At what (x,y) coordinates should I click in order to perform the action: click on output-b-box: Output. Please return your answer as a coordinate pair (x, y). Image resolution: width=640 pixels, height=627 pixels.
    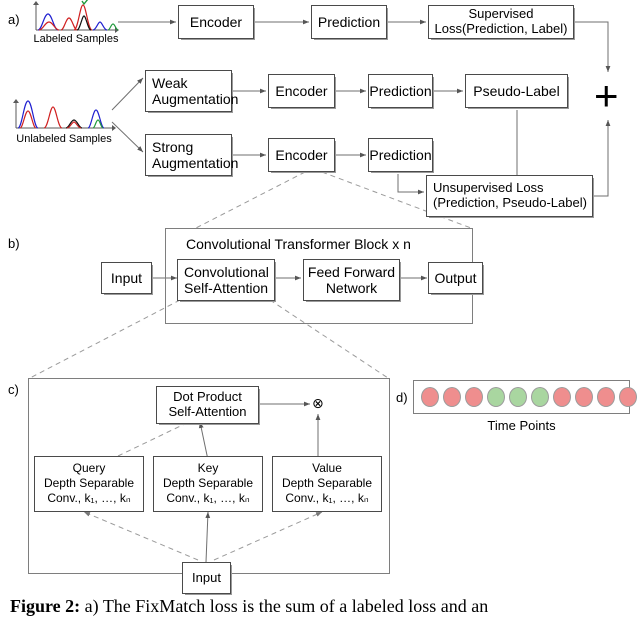
    Looking at the image, I should click on (455, 278).